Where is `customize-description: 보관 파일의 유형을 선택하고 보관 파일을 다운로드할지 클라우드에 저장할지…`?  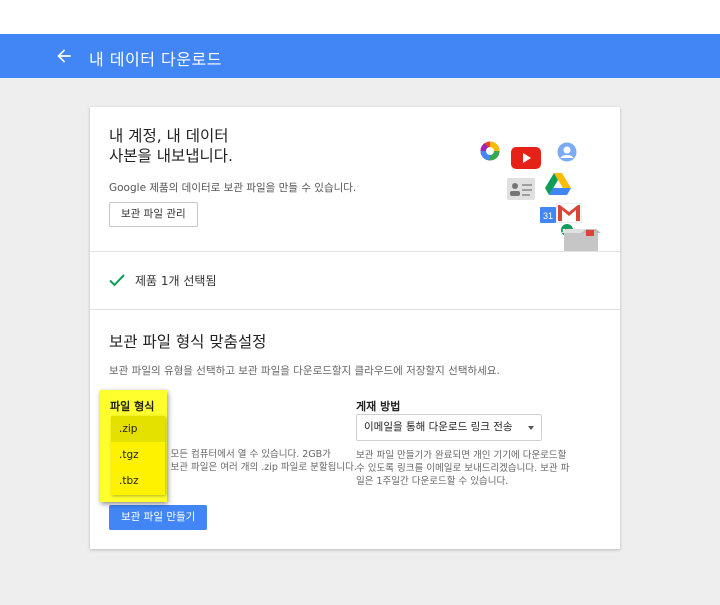
customize-description: 보관 파일의 유형을 선택하고 보관 파일을 다운로드할지 클라우드에 저장할지… is located at coordinates (304, 371).